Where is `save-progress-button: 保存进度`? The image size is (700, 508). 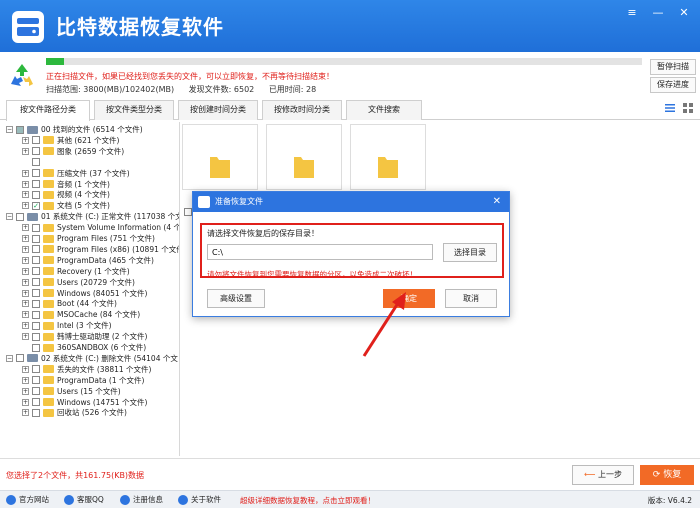
save-progress-button: 保存进度 is located at coordinates (673, 85).